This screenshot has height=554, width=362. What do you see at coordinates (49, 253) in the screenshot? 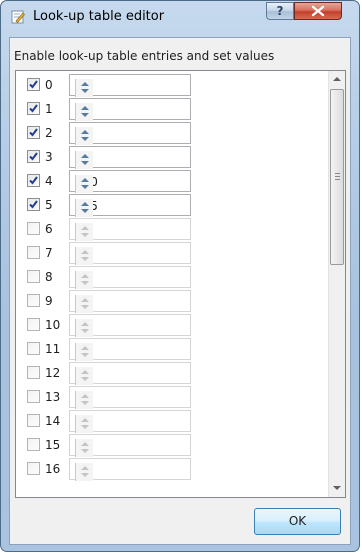
I see `entry-index: 7` at bounding box center [49, 253].